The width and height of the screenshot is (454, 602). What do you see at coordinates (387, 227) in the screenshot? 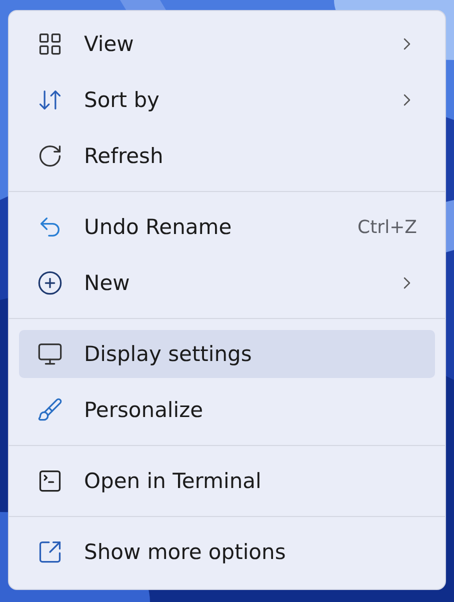
I see `shortcut-text: Ctrl+Z` at bounding box center [387, 227].